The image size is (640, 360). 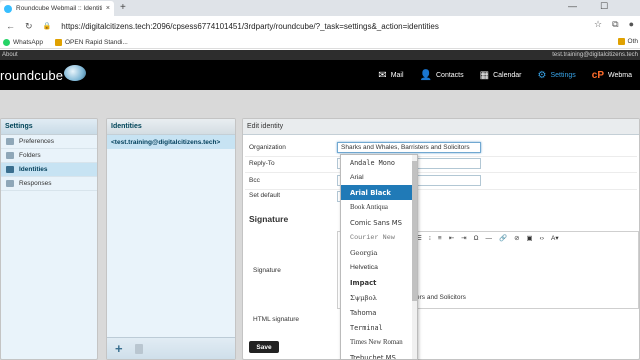 What do you see at coordinates (31, 75) in the screenshot?
I see `roundcube-logo: roundcube` at bounding box center [31, 75].